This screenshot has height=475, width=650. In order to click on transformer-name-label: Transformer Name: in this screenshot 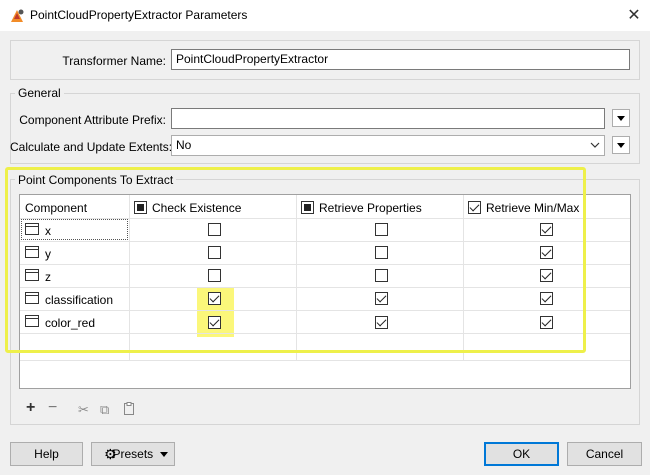, I will do `click(114, 61)`.